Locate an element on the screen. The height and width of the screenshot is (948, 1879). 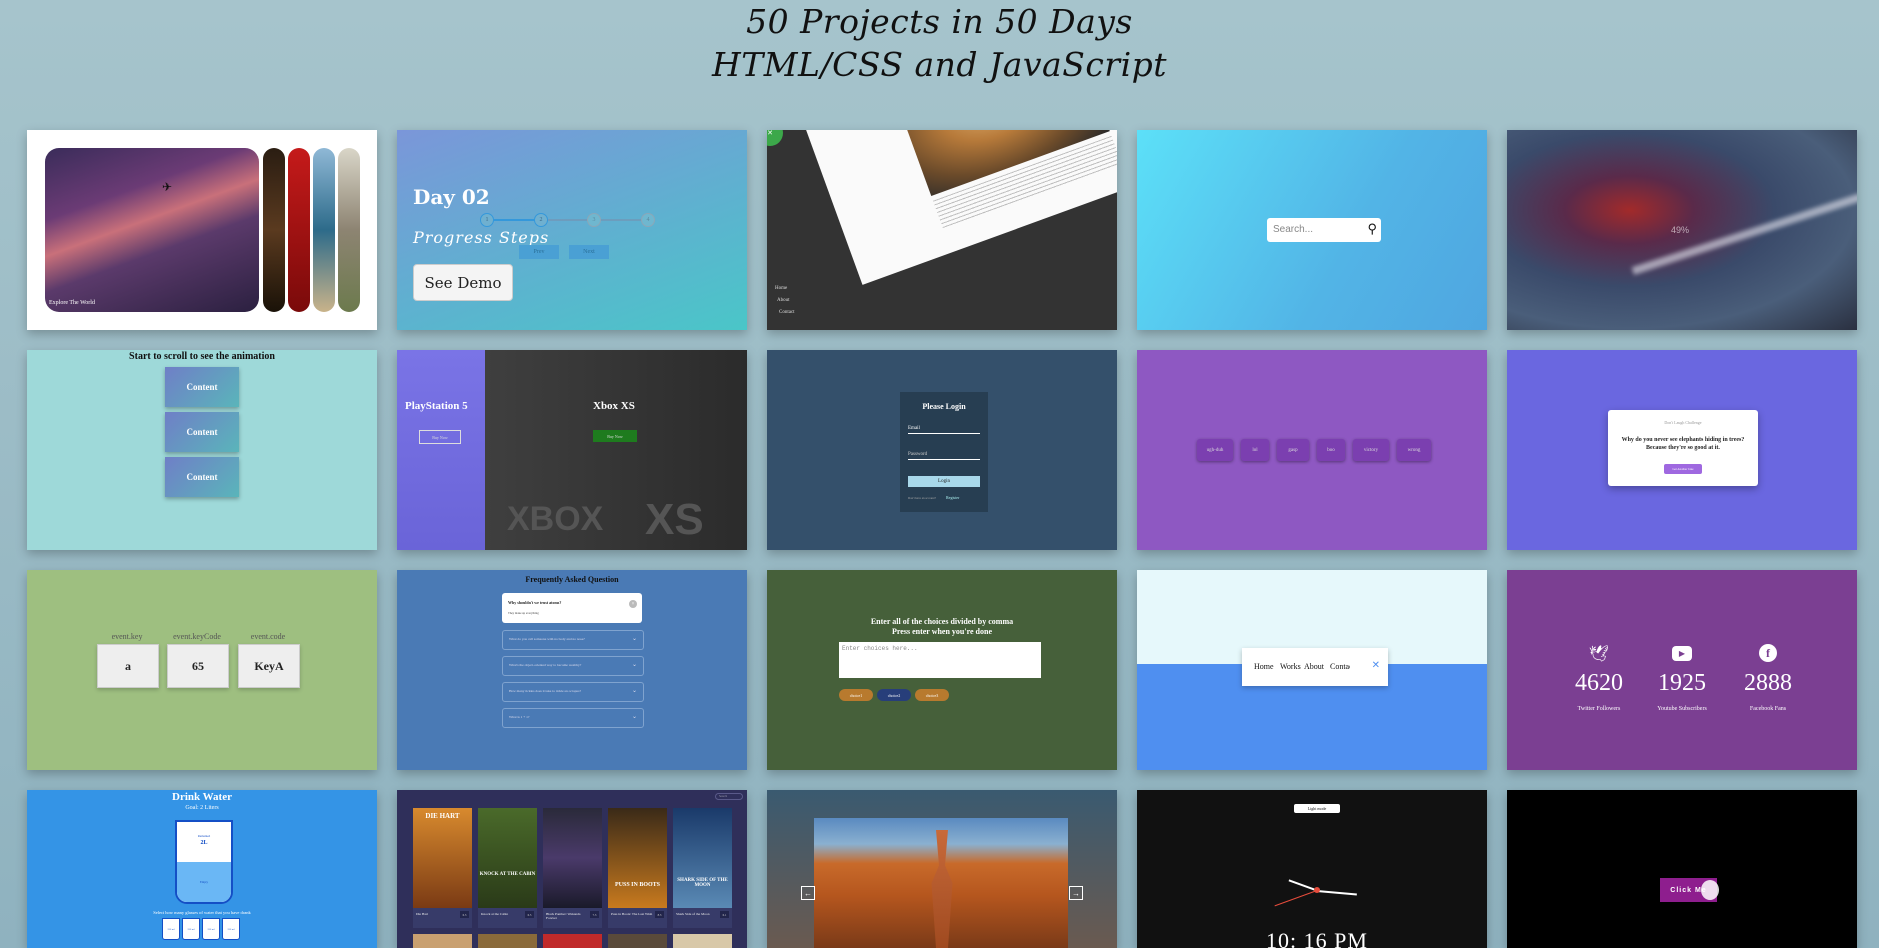
movie-card-3: Black Panther: Wakanda Forever 7.3 is located at coordinates (572, 868).